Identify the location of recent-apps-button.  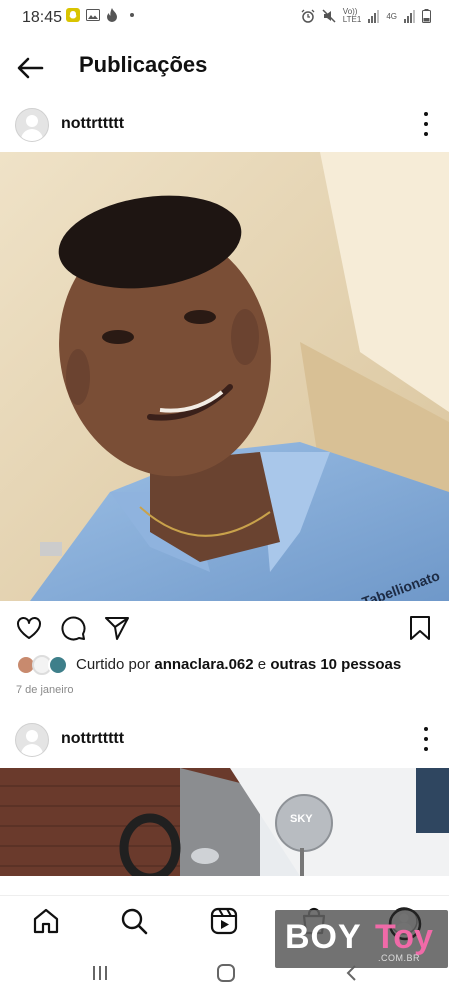
(100, 973).